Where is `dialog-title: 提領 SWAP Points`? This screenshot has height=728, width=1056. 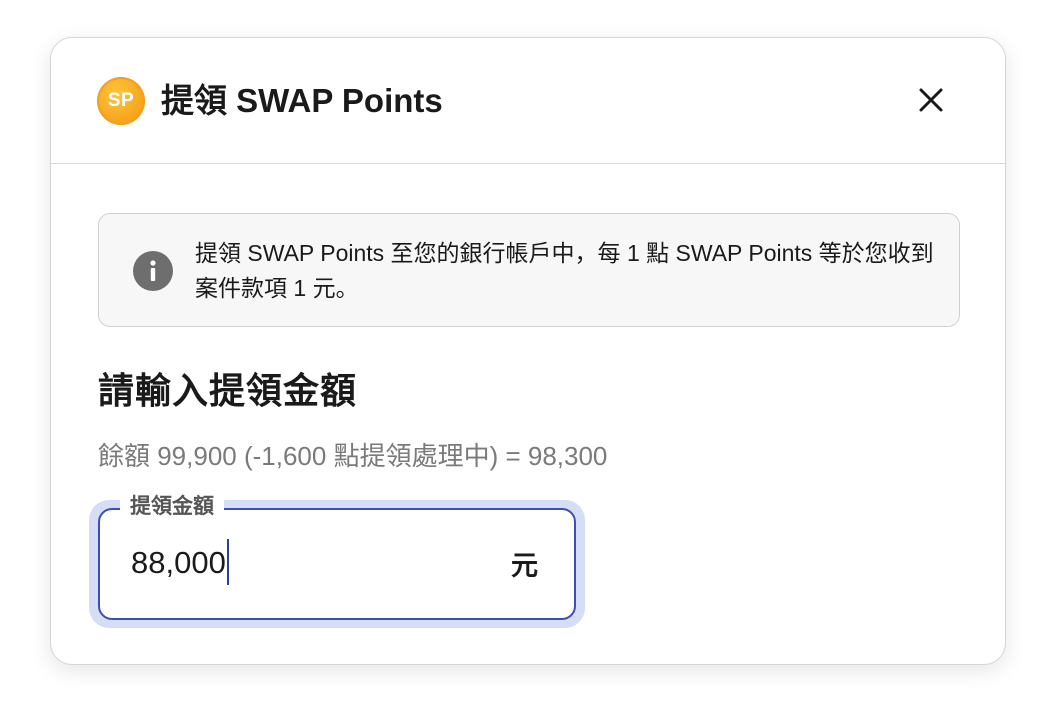 dialog-title: 提領 SWAP Points is located at coordinates (302, 100).